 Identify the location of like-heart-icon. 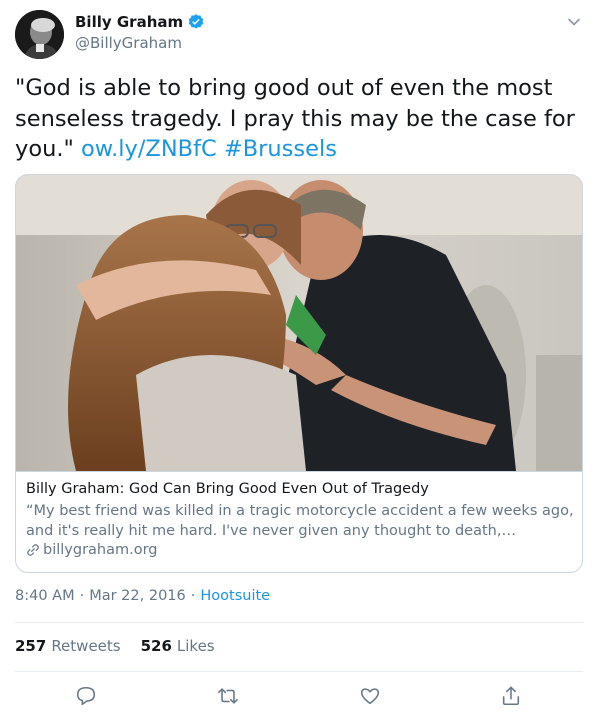
(370, 696).